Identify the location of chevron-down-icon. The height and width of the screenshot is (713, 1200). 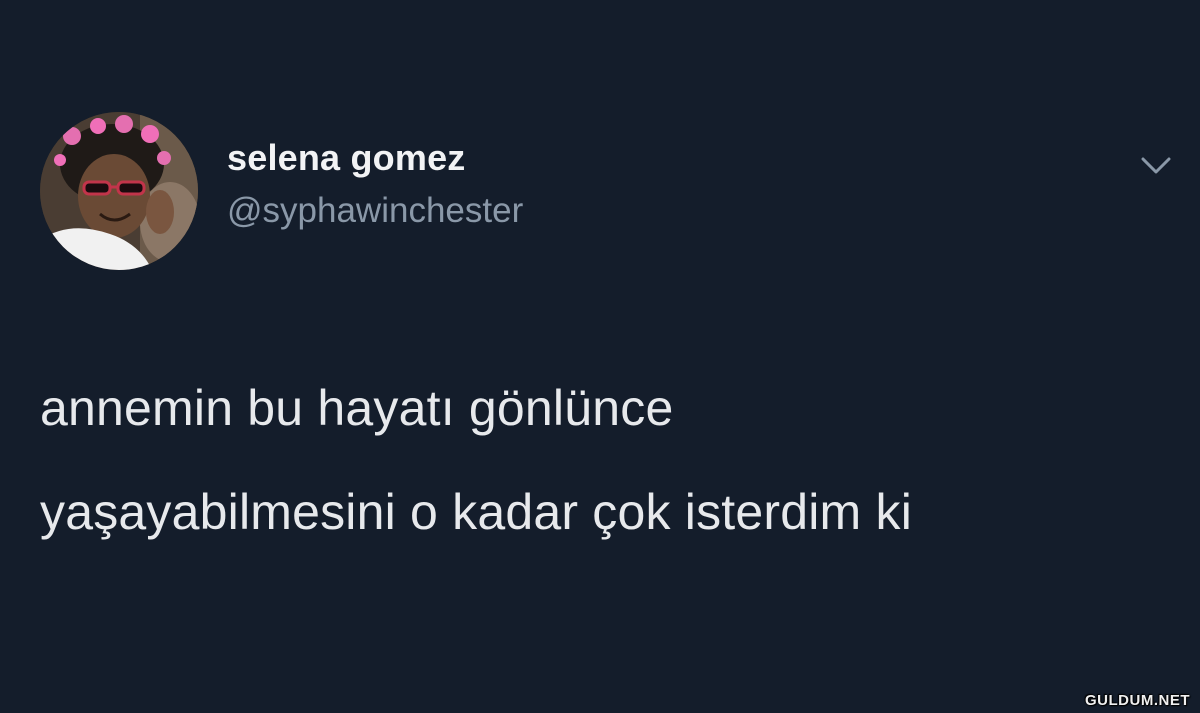
(1156, 165).